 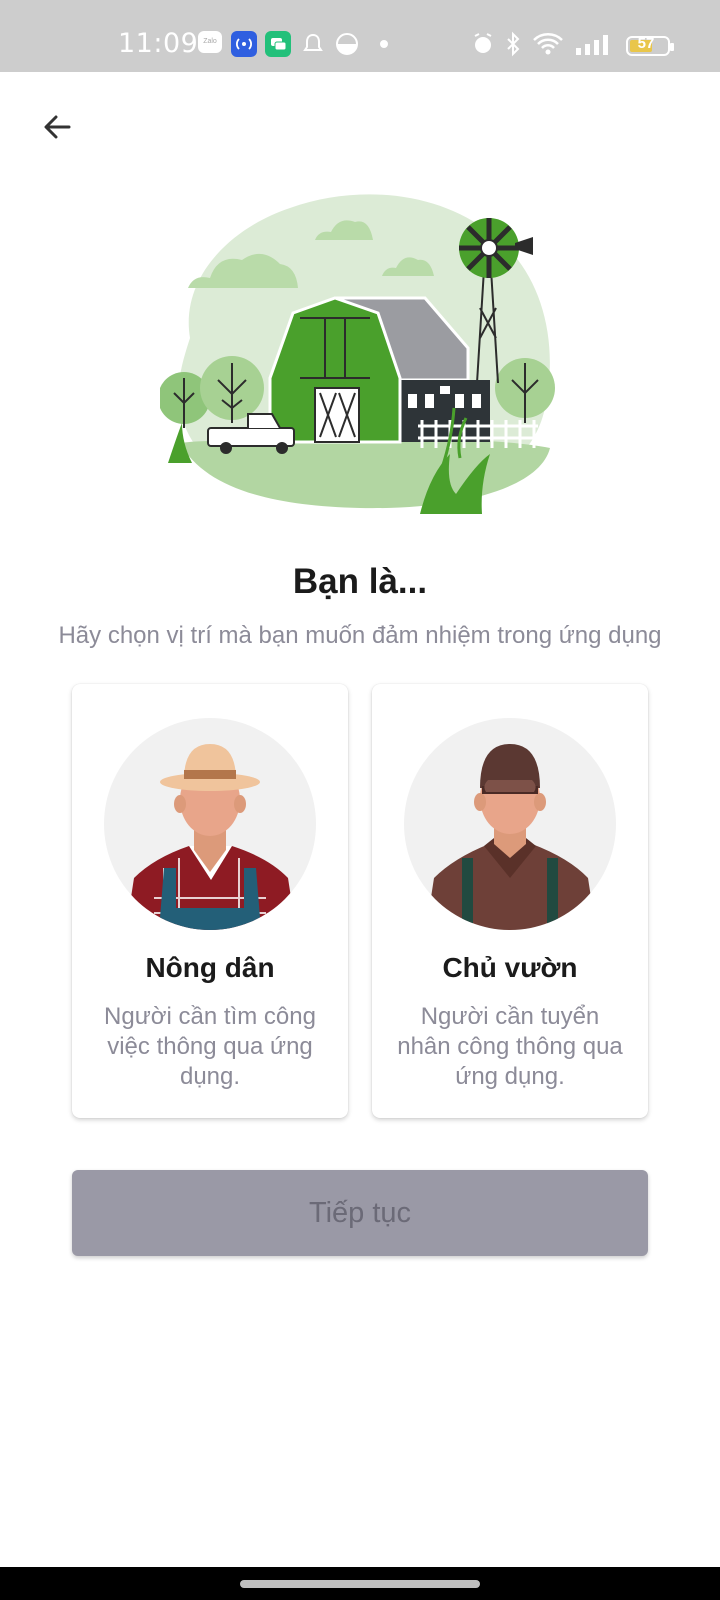 I want to click on status-bar: 11:09 Zalo 57, so click(x=360, y=36).